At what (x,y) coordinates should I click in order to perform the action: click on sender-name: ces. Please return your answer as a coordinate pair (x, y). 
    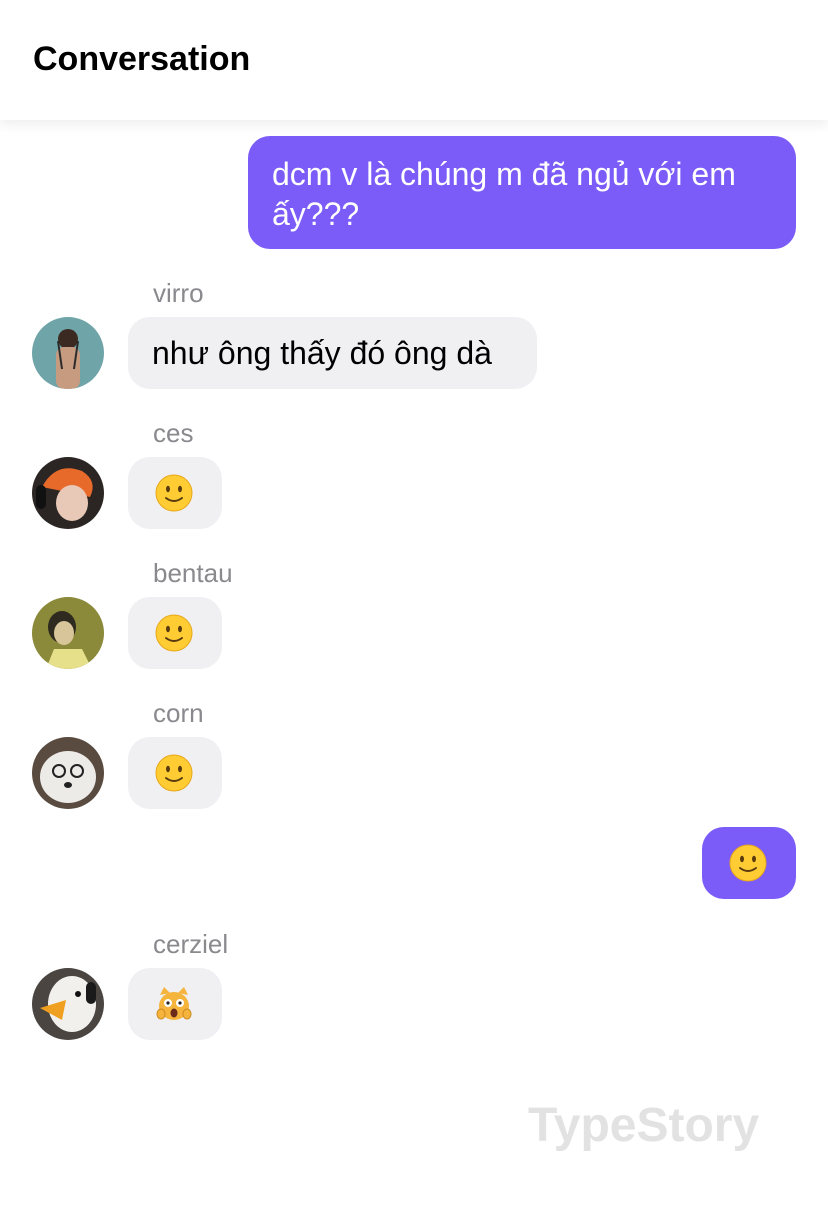
    Looking at the image, I should click on (173, 433).